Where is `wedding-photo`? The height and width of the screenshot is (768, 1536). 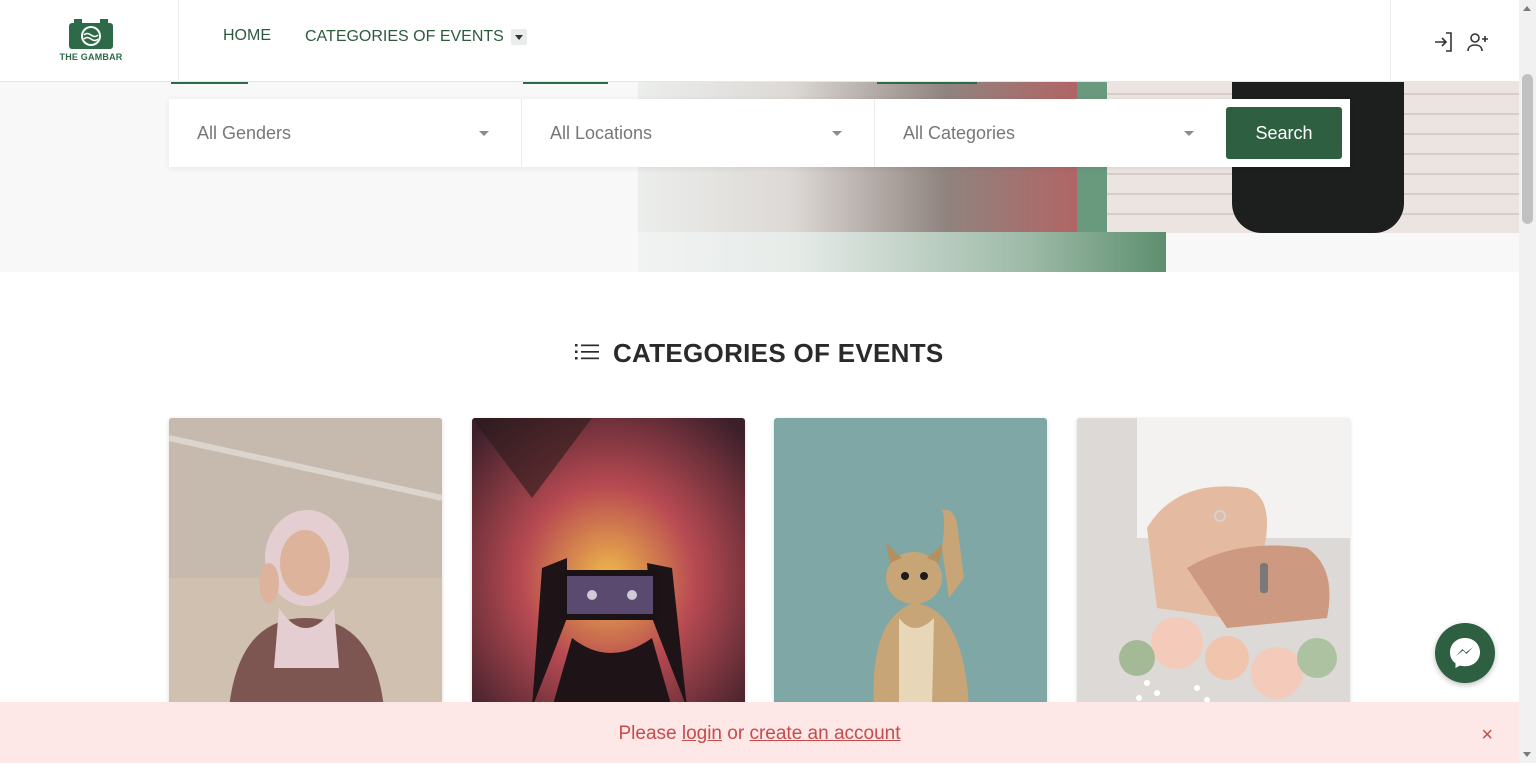 wedding-photo is located at coordinates (1213, 563).